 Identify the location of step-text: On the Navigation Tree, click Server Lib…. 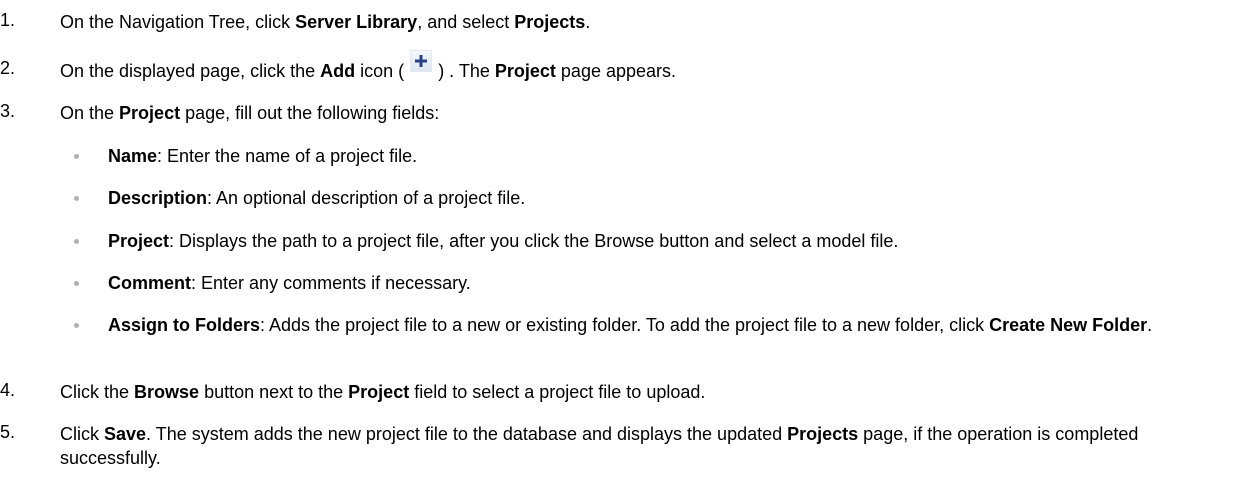
(650, 22).